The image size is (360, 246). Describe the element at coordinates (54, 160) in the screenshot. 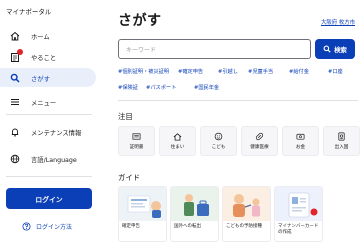

I see `sidebar-item-label: 言語/Language` at that location.